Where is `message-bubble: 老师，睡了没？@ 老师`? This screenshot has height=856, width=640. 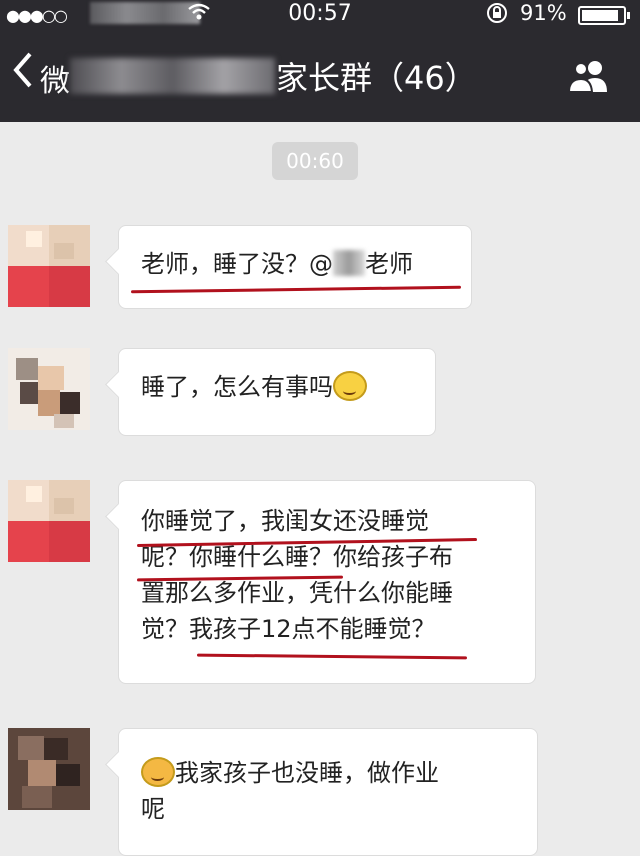 message-bubble: 老师，睡了没？@ 老师 is located at coordinates (295, 267).